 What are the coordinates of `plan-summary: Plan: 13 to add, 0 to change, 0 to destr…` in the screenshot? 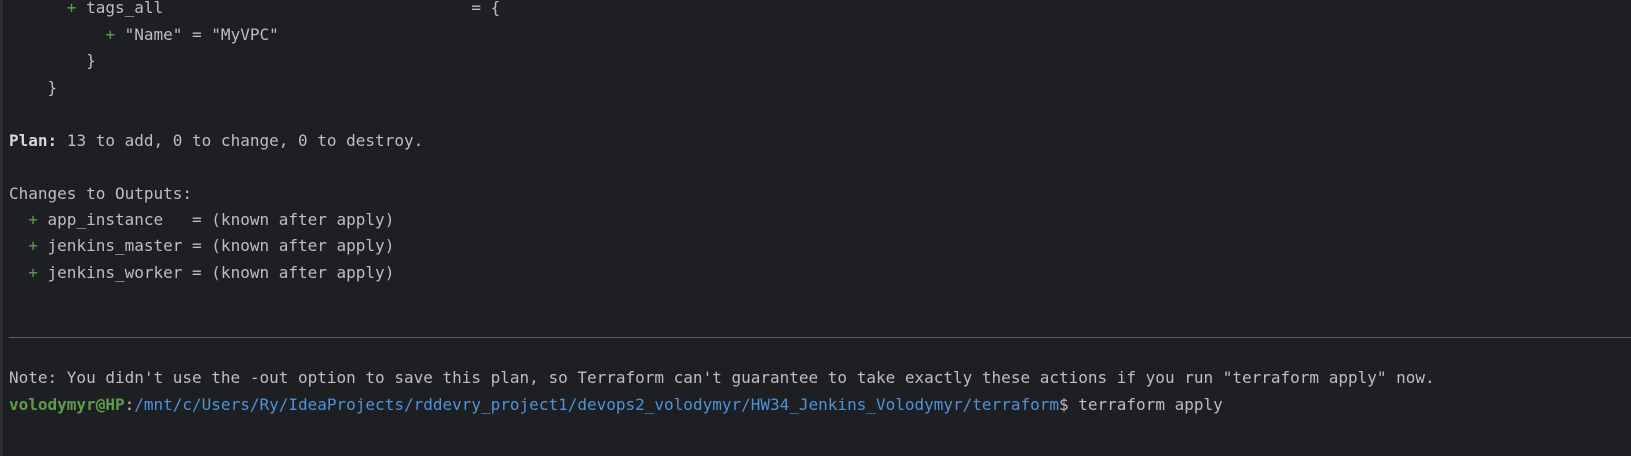 It's located at (216, 140).